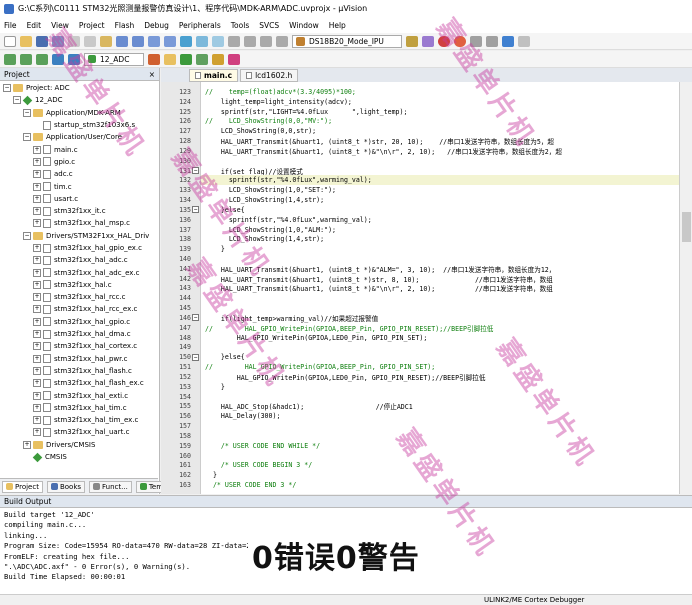  Describe the element at coordinates (429, 416) in the screenshot. I see `code-line: 156 HAL_Delay(300);` at that location.